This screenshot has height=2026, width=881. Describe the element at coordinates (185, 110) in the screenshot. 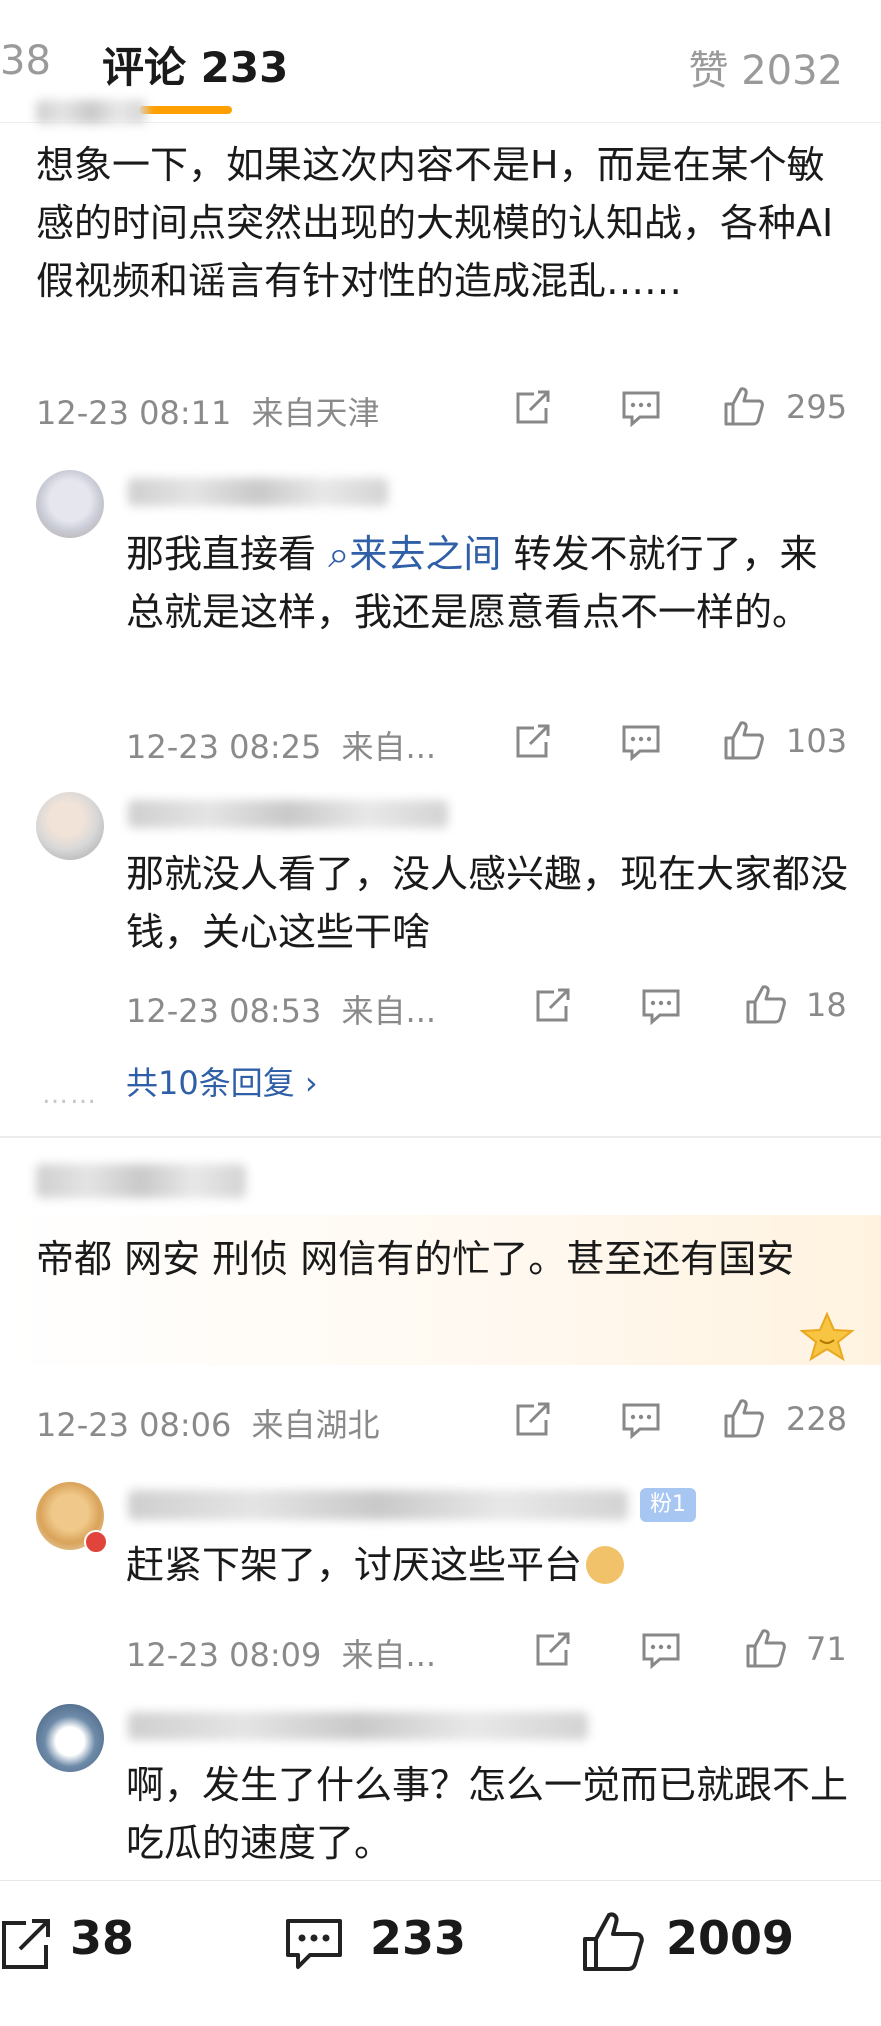

I see `active-tab-indicator` at that location.